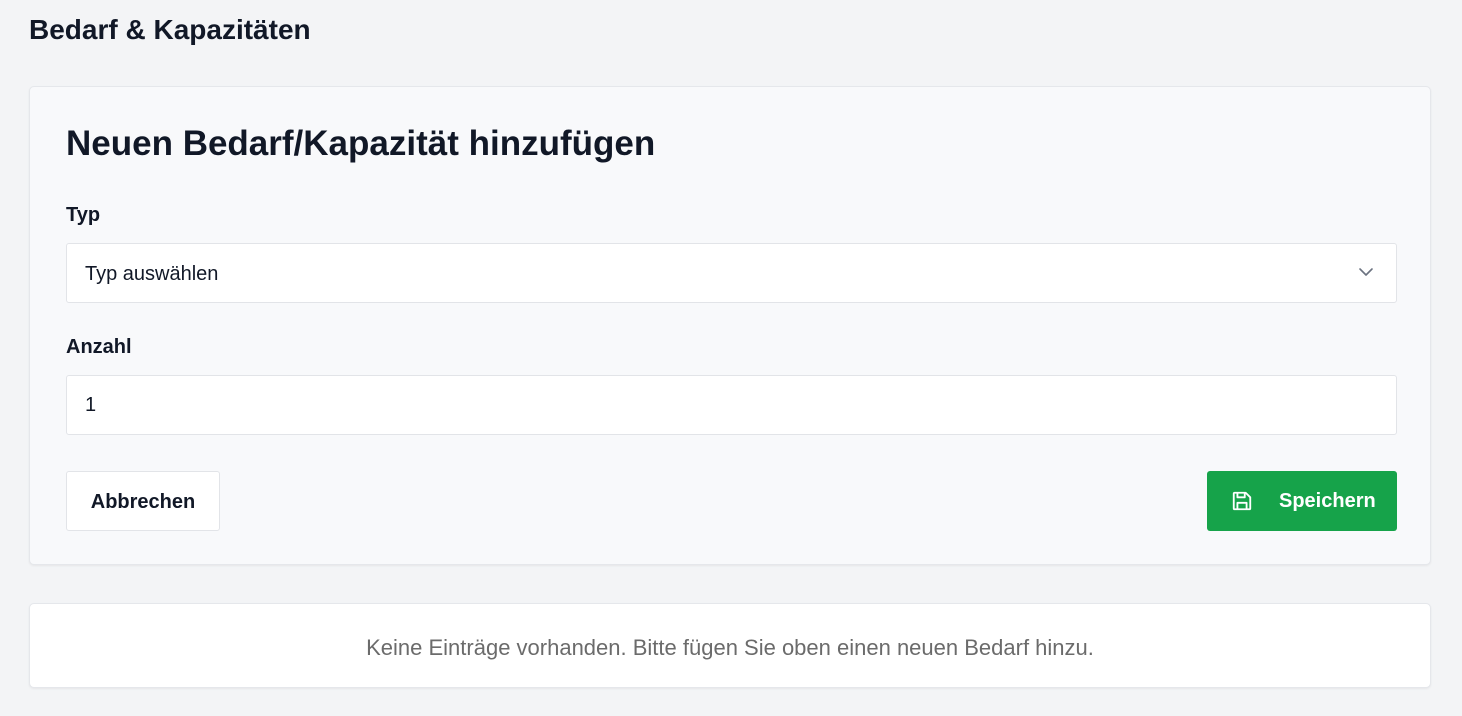 The image size is (1462, 716). I want to click on save-icon, so click(1242, 501).